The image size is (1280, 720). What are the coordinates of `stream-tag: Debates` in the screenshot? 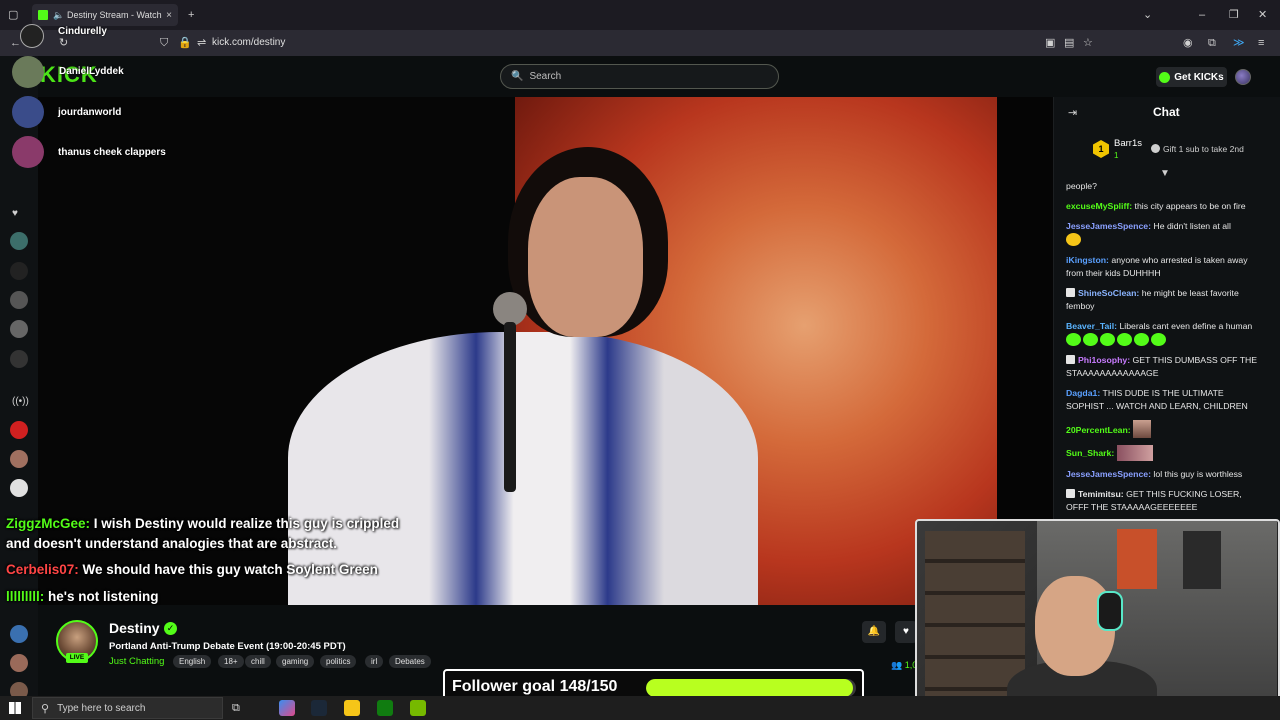 It's located at (410, 661).